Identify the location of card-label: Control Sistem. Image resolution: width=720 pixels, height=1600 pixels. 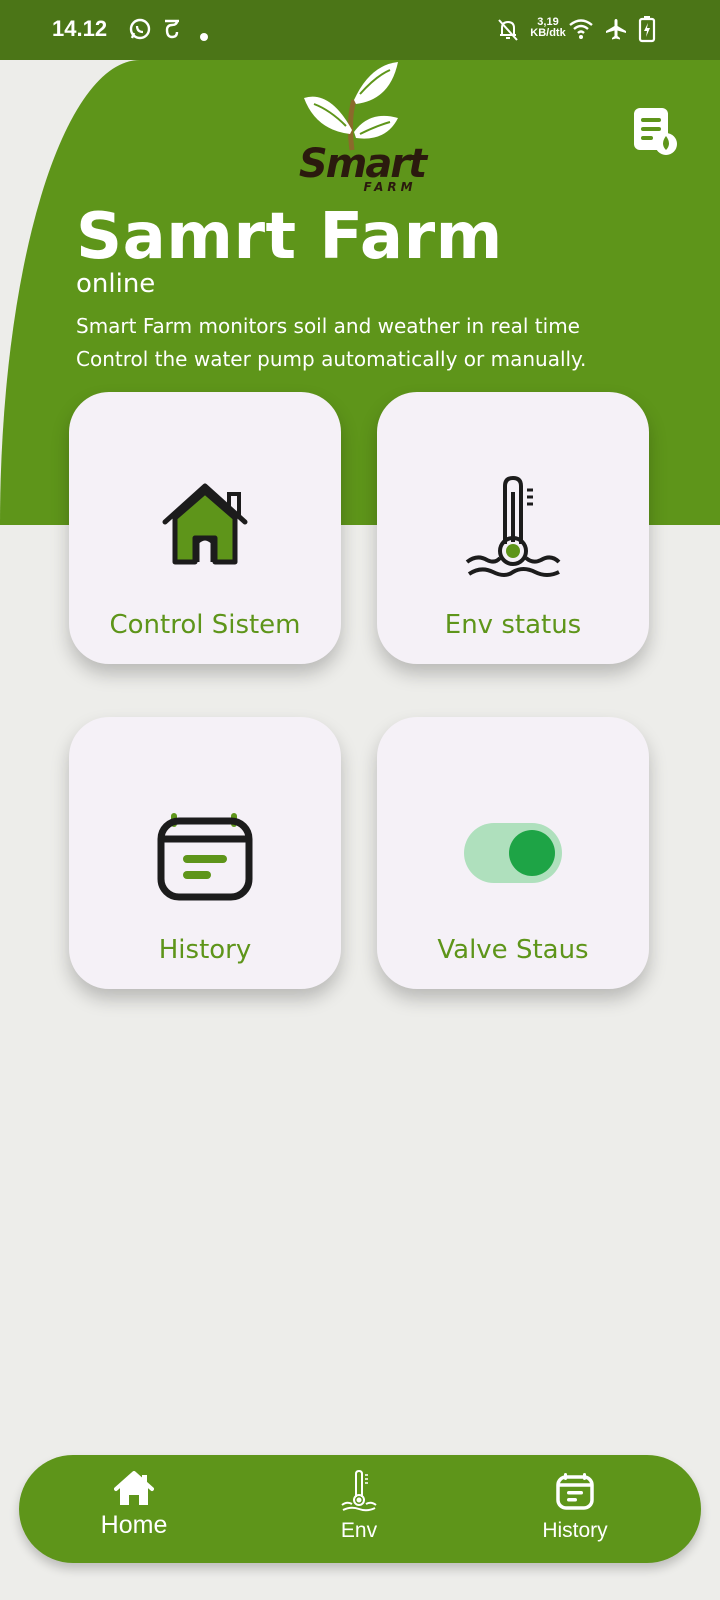
(205, 625).